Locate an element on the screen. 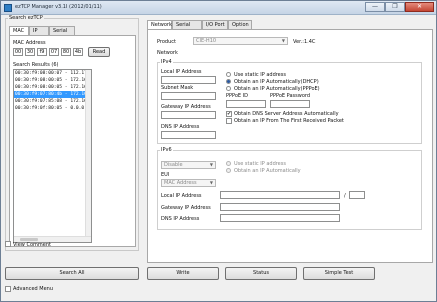 The height and width of the screenshot is (302, 437). ipv4-title: IPv4 is located at coordinates (166, 62).